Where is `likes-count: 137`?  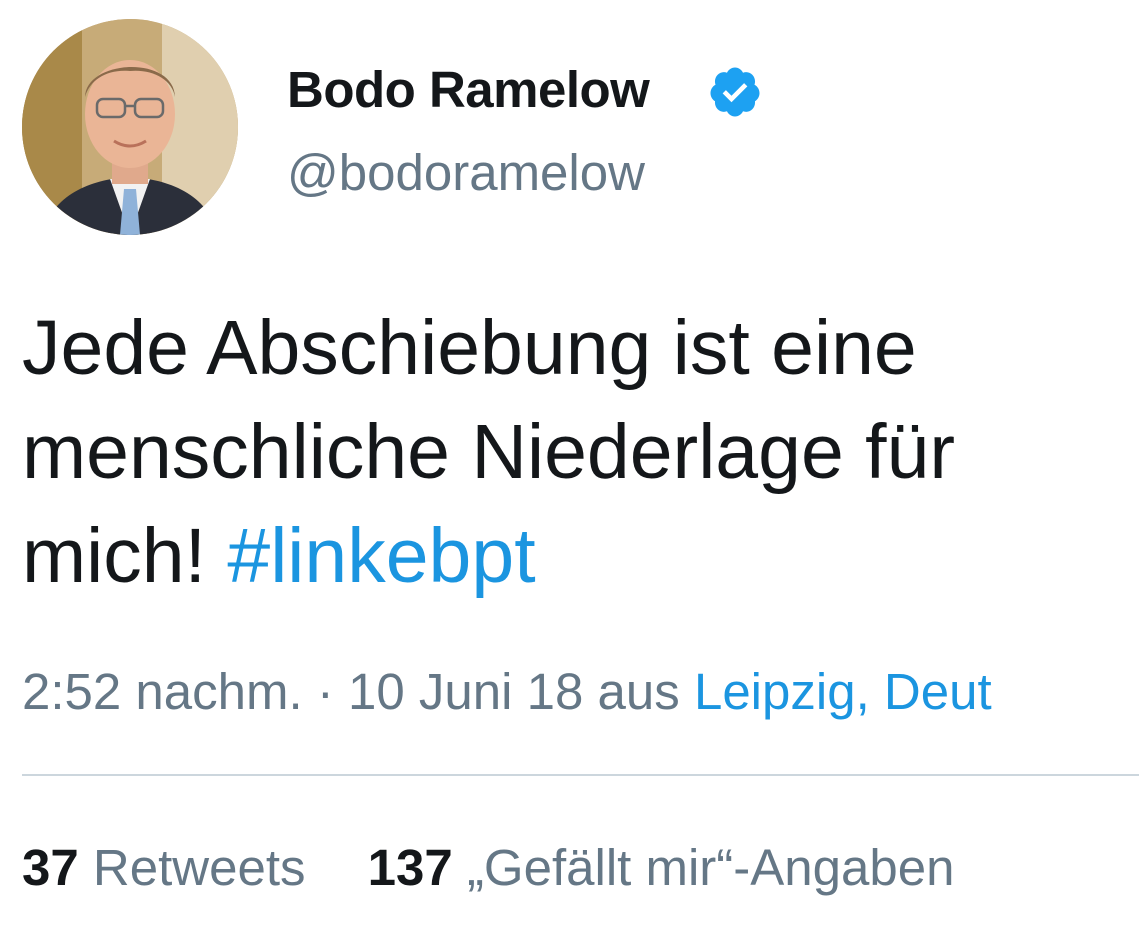 likes-count: 137 is located at coordinates (410, 867).